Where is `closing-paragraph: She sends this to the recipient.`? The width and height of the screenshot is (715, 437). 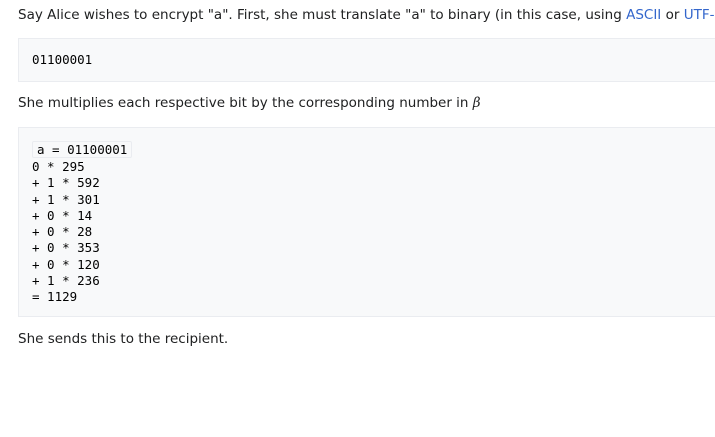 closing-paragraph: She sends this to the recipient. is located at coordinates (123, 339).